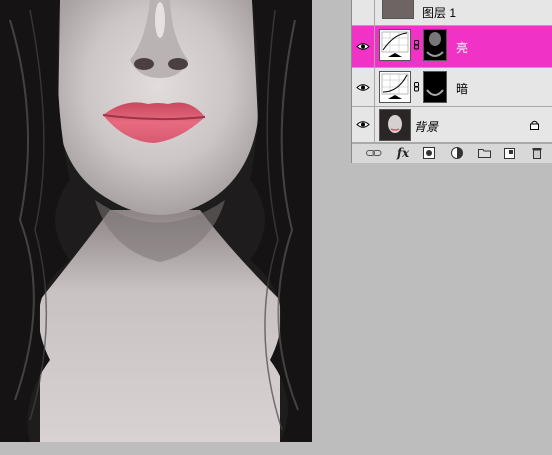  I want to click on mask-icon, so click(429, 153).